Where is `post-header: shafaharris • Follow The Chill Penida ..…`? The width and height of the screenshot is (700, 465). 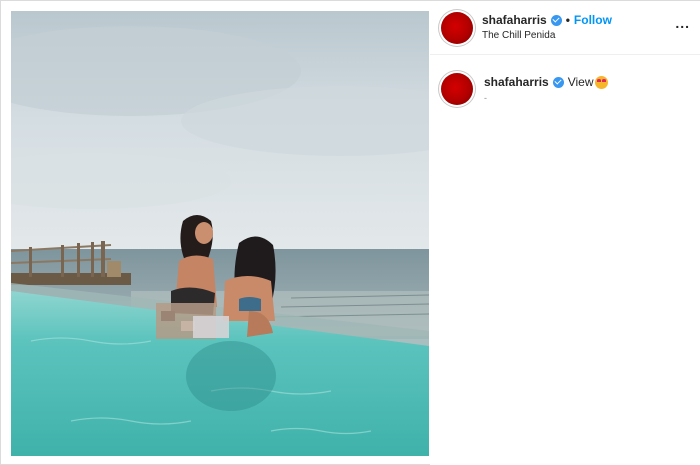 post-header: shafaharris • Follow The Chill Penida ..… is located at coordinates (565, 28).